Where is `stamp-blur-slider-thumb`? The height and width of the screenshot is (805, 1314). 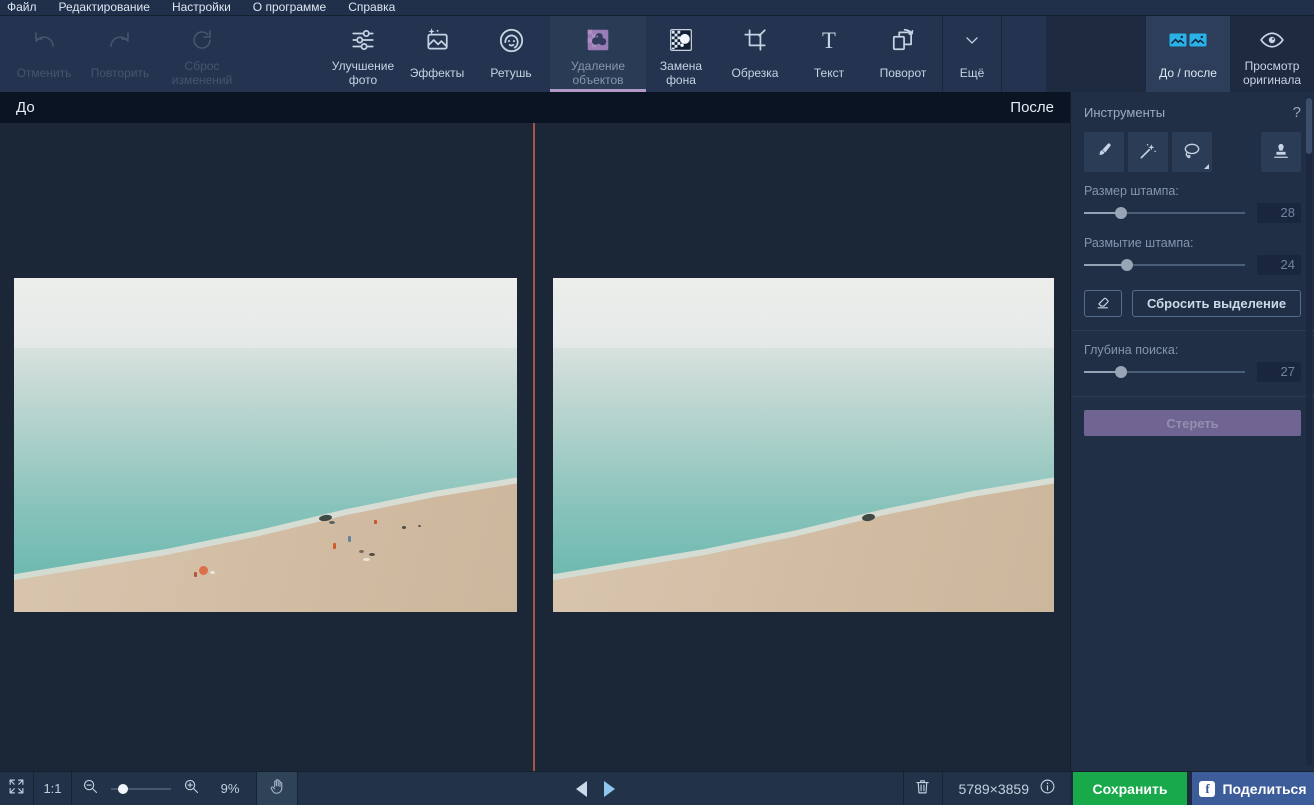
stamp-blur-slider-thumb is located at coordinates (1127, 265).